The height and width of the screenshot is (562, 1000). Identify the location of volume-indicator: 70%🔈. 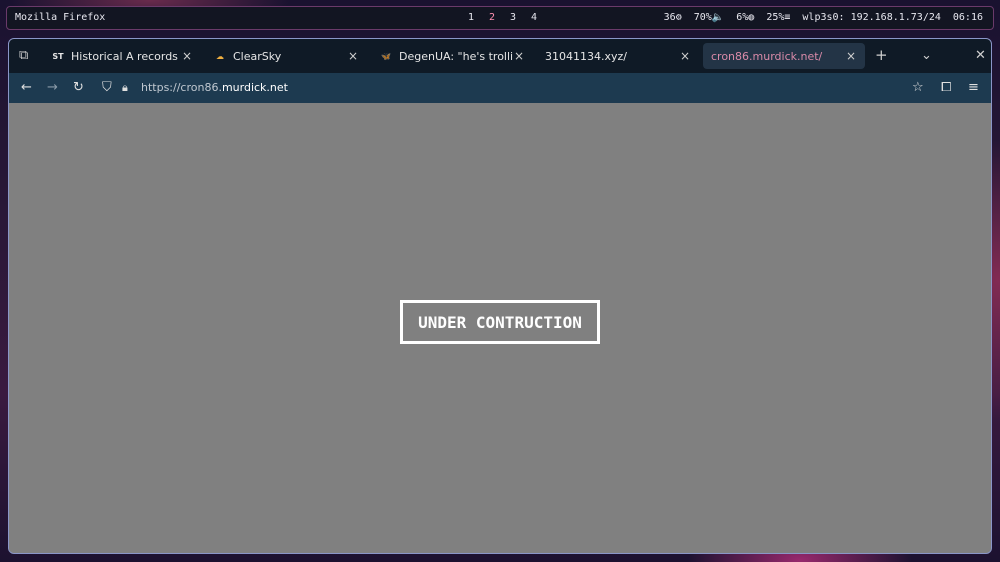
(709, 17).